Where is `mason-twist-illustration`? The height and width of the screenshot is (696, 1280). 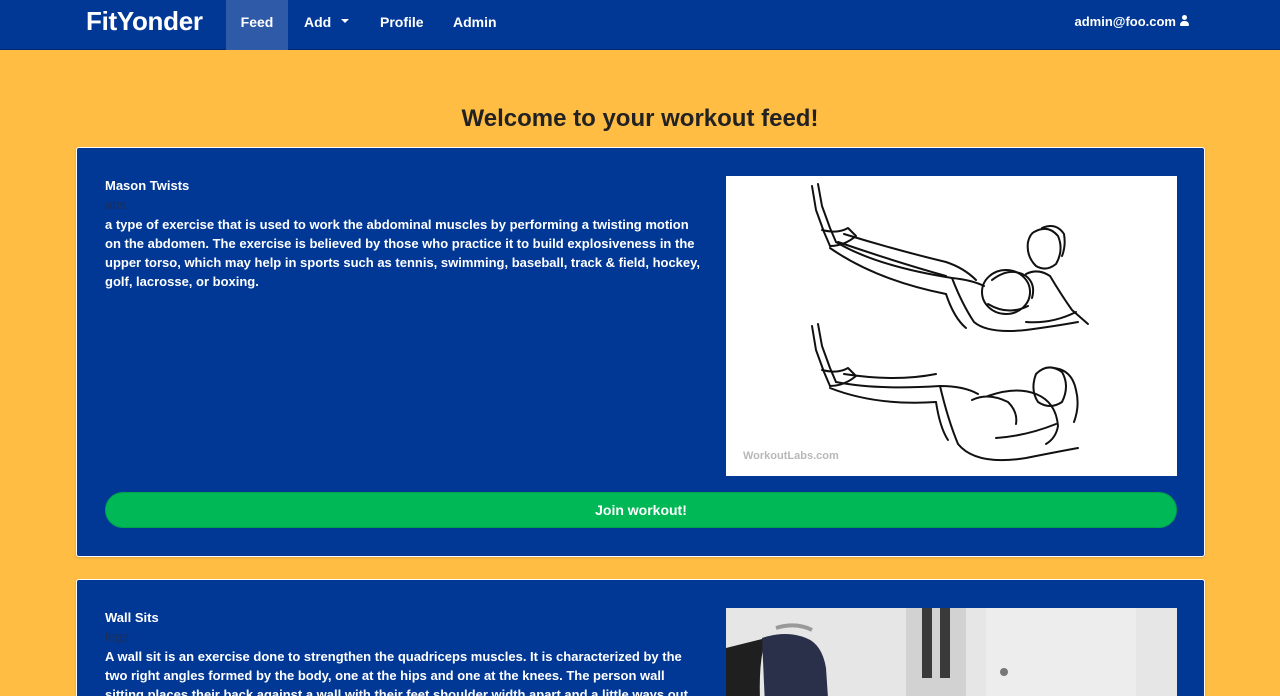 mason-twist-illustration is located at coordinates (950, 322).